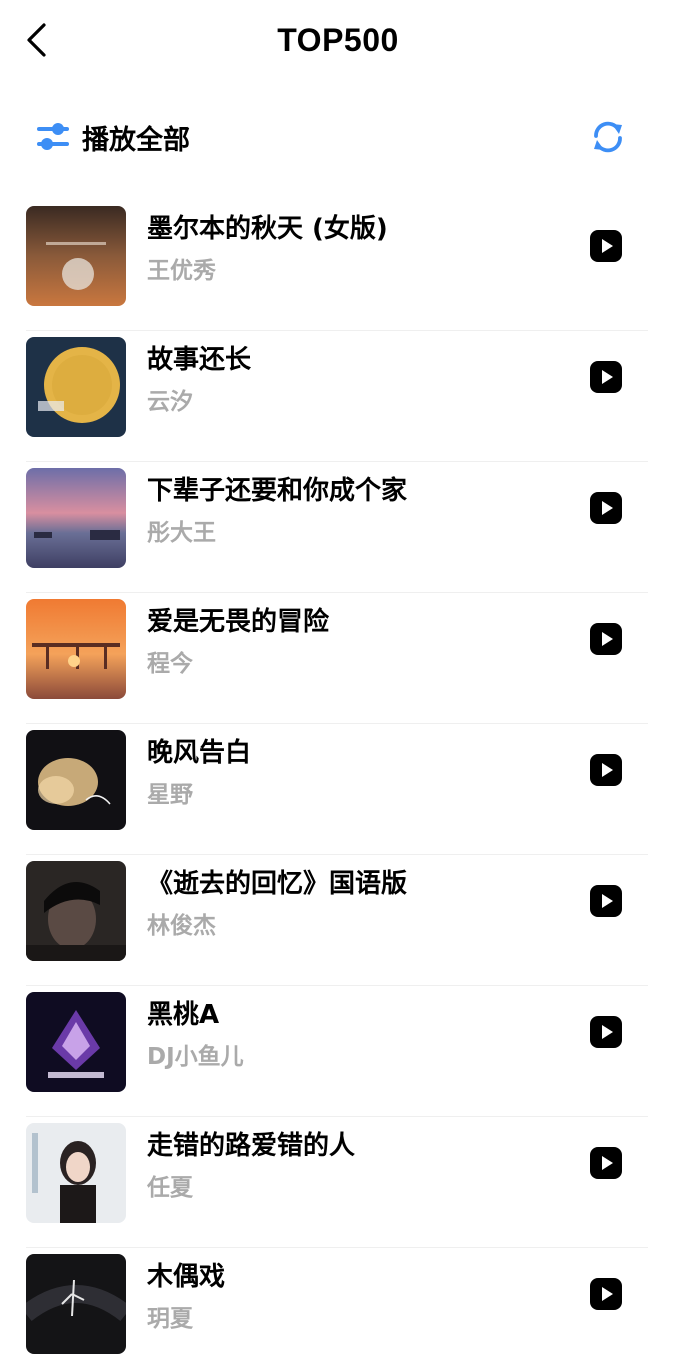 Image resolution: width=676 pixels, height=1360 pixels. Describe the element at coordinates (136, 140) in the screenshot. I see `play-all-label: 播放全部` at that location.